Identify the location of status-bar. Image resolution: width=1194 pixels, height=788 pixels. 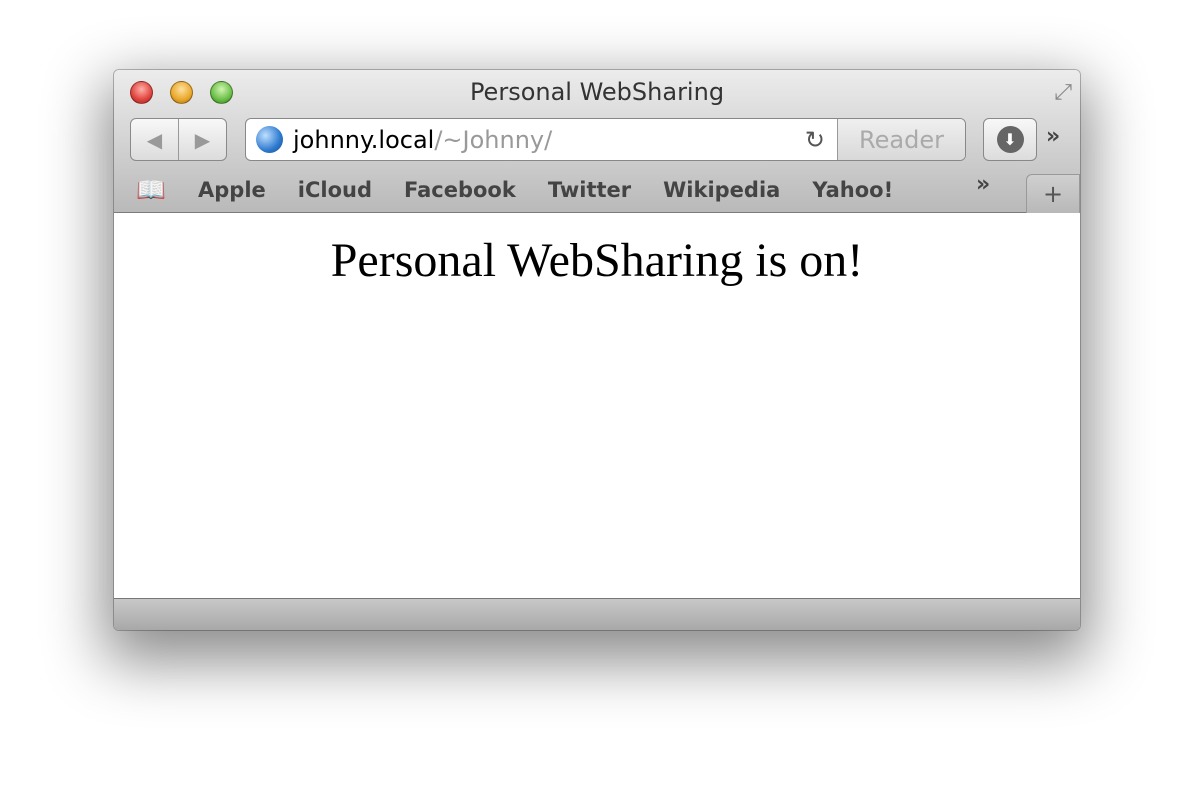
(597, 614).